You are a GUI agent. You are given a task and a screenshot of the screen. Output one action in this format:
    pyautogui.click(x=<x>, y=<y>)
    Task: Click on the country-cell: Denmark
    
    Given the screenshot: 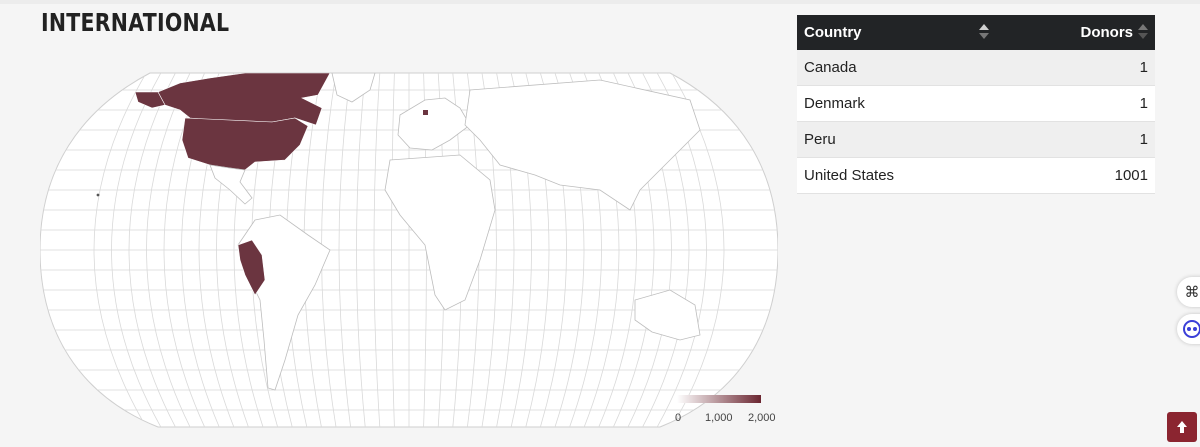 What is the action you would take?
    pyautogui.click(x=897, y=103)
    